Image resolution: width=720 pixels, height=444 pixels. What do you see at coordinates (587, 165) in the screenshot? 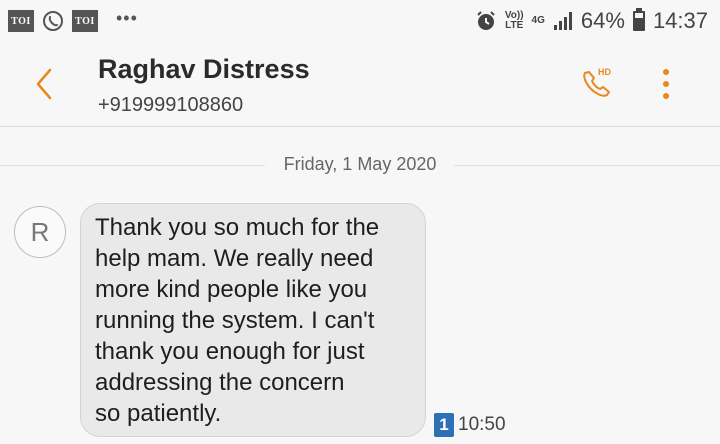
I see `date-divider-right` at bounding box center [587, 165].